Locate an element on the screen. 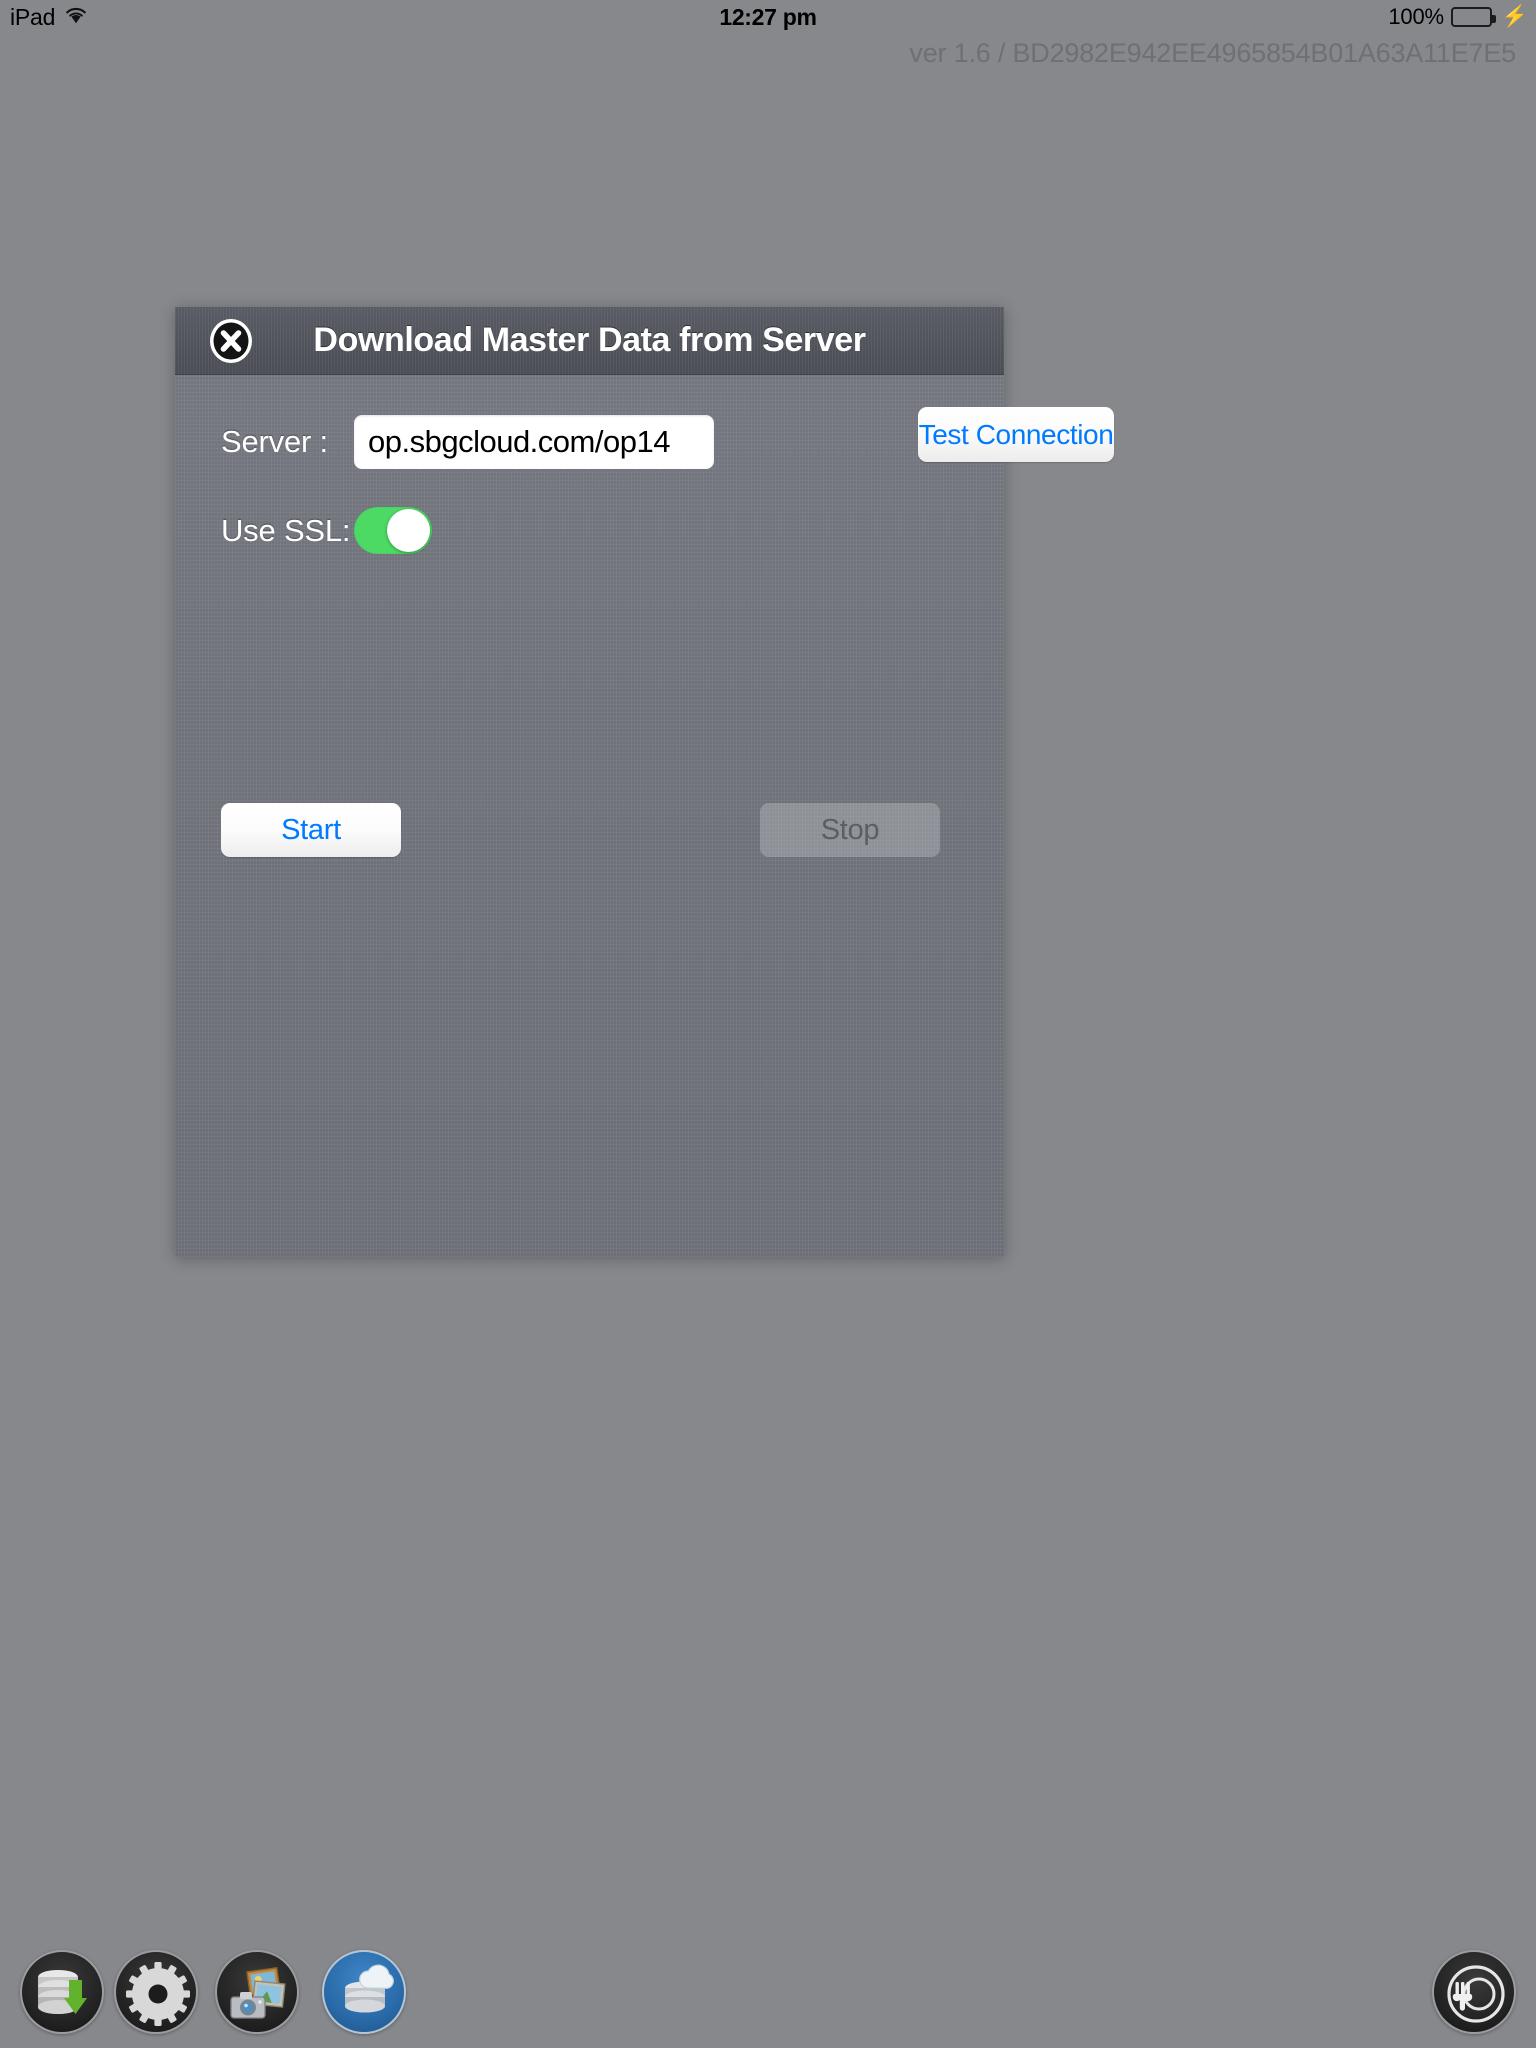  use-ssl-toggle is located at coordinates (393, 530).